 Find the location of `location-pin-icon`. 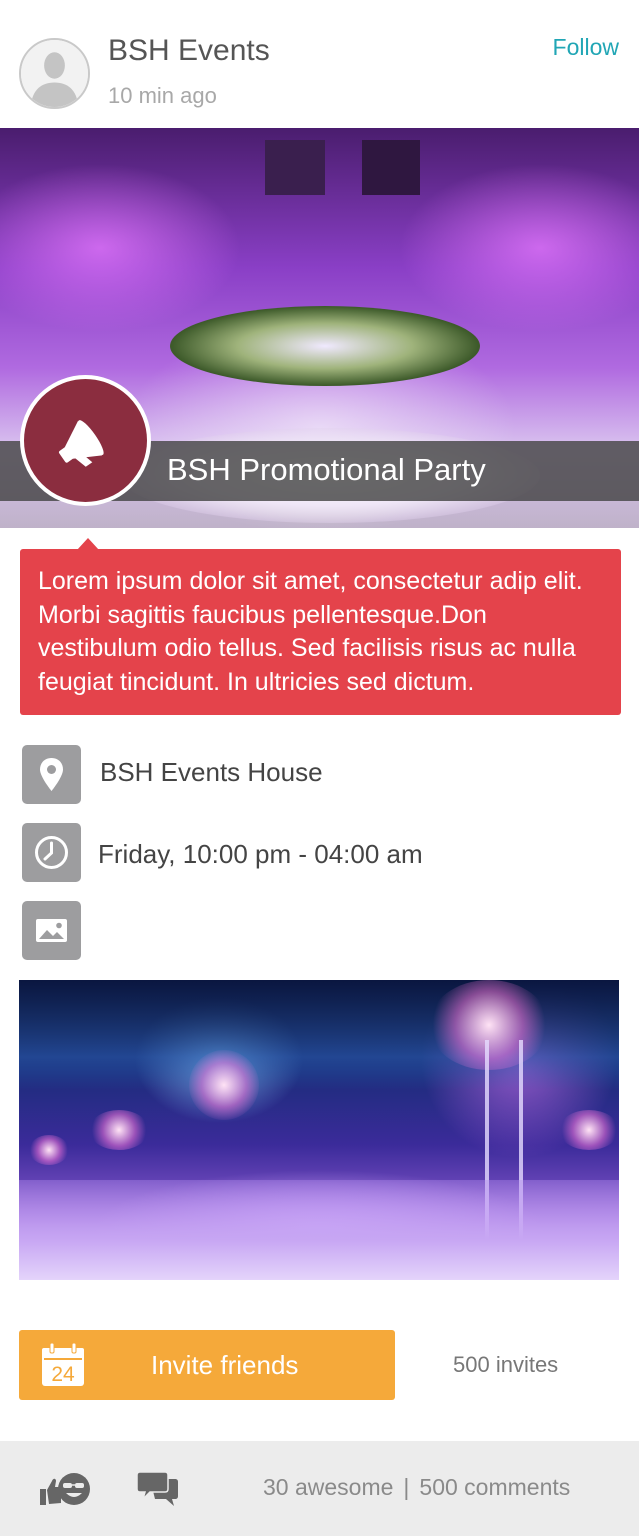

location-pin-icon is located at coordinates (51, 774).